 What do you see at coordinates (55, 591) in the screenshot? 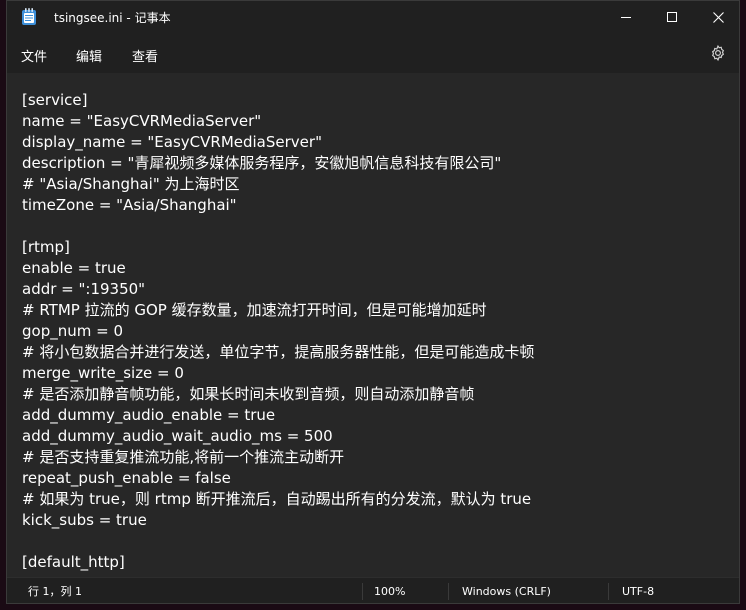
I see `cursor-position: 行 1，列 1` at bounding box center [55, 591].